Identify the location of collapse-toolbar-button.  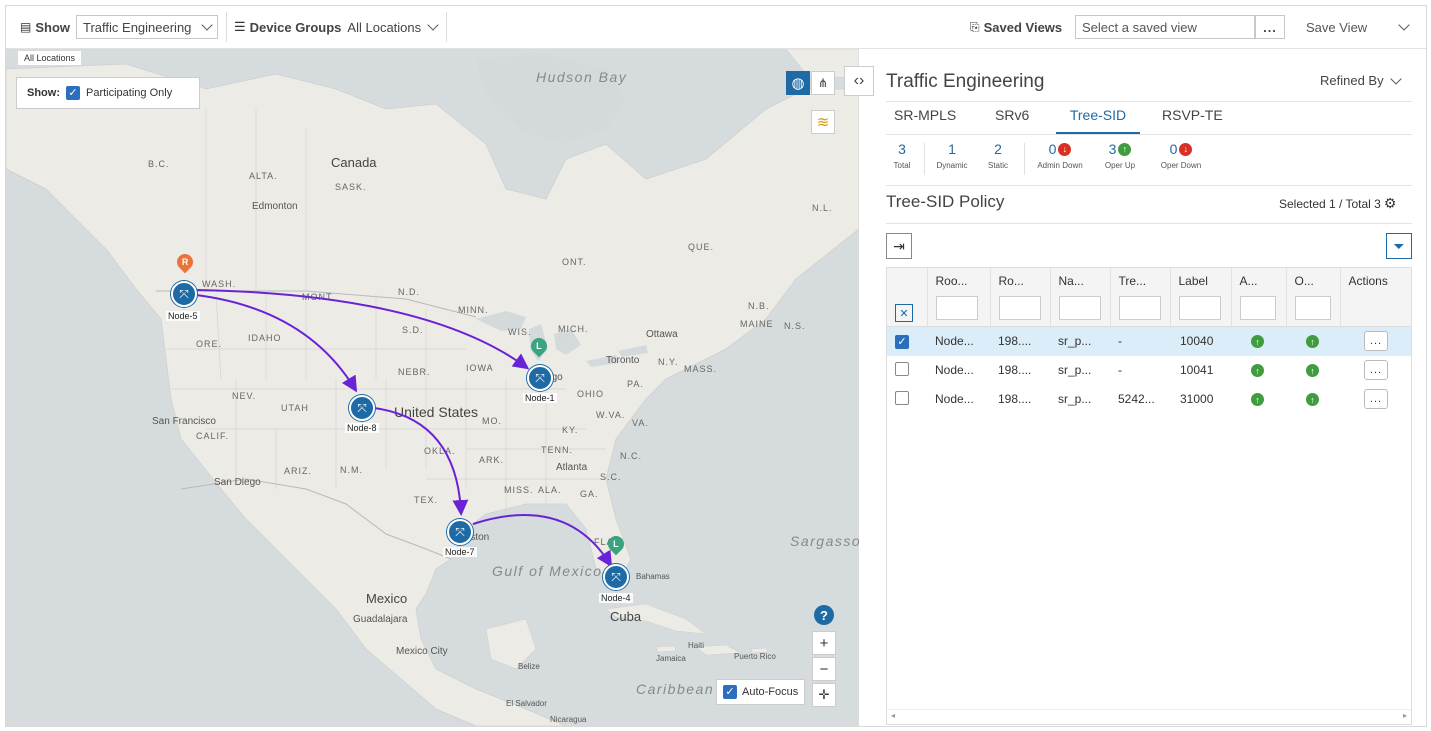
(1401, 27).